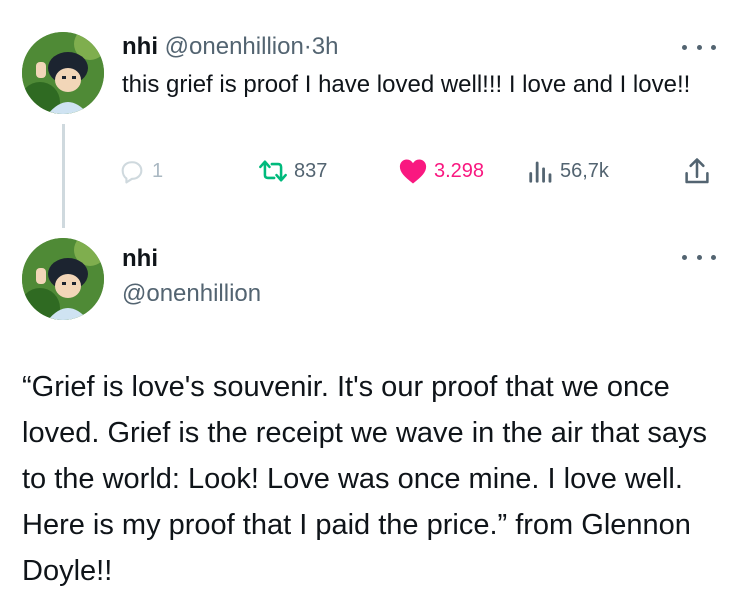  I want to click on views-button: 56,7k, so click(568, 171).